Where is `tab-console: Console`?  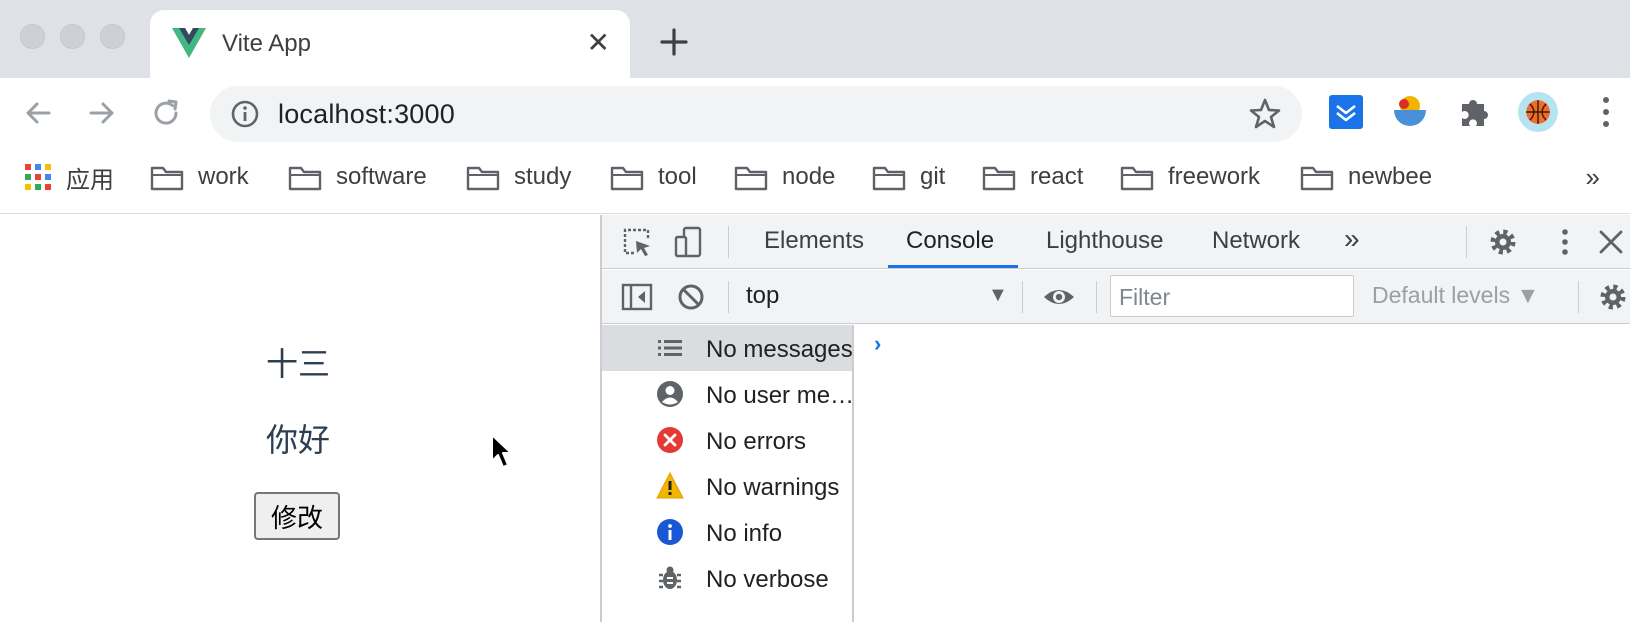 tab-console: Console is located at coordinates (950, 241).